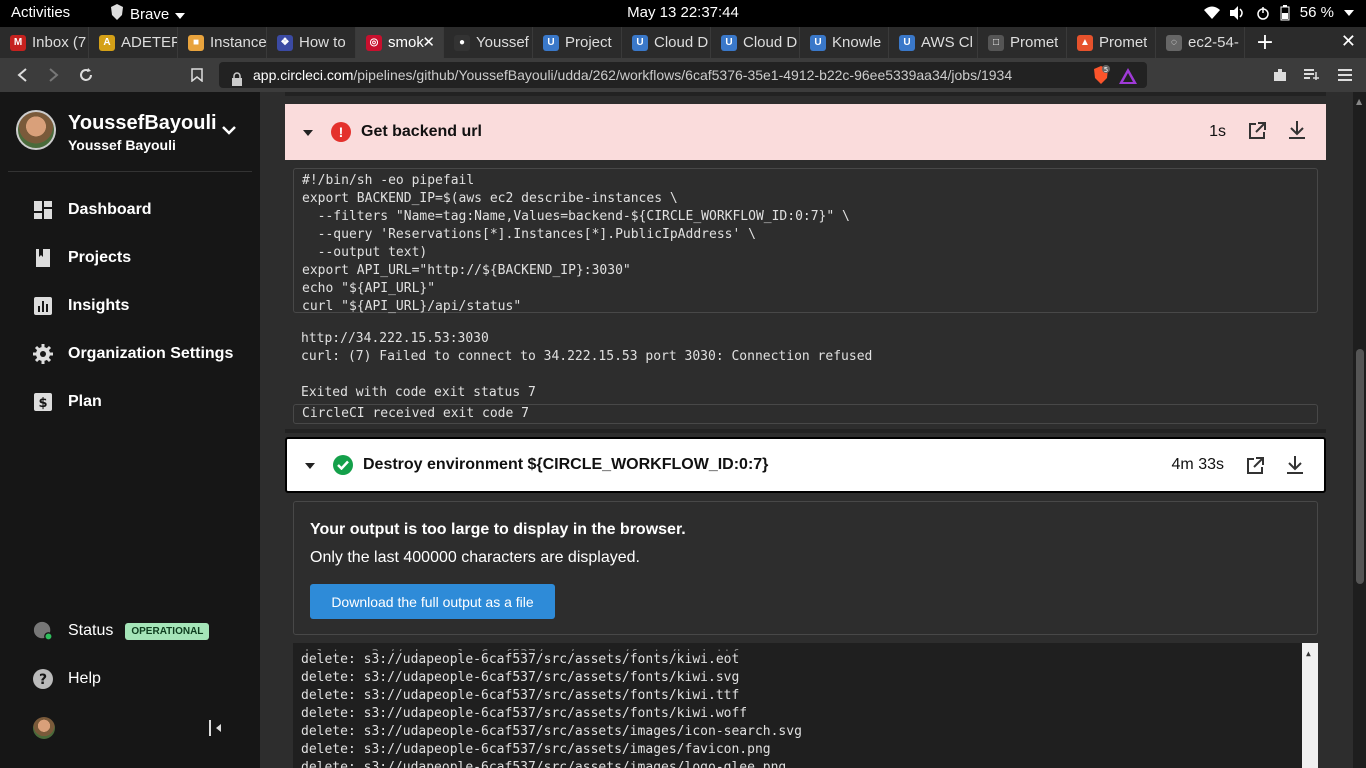  What do you see at coordinates (1211, 13) in the screenshot?
I see `wifi-icon` at bounding box center [1211, 13].